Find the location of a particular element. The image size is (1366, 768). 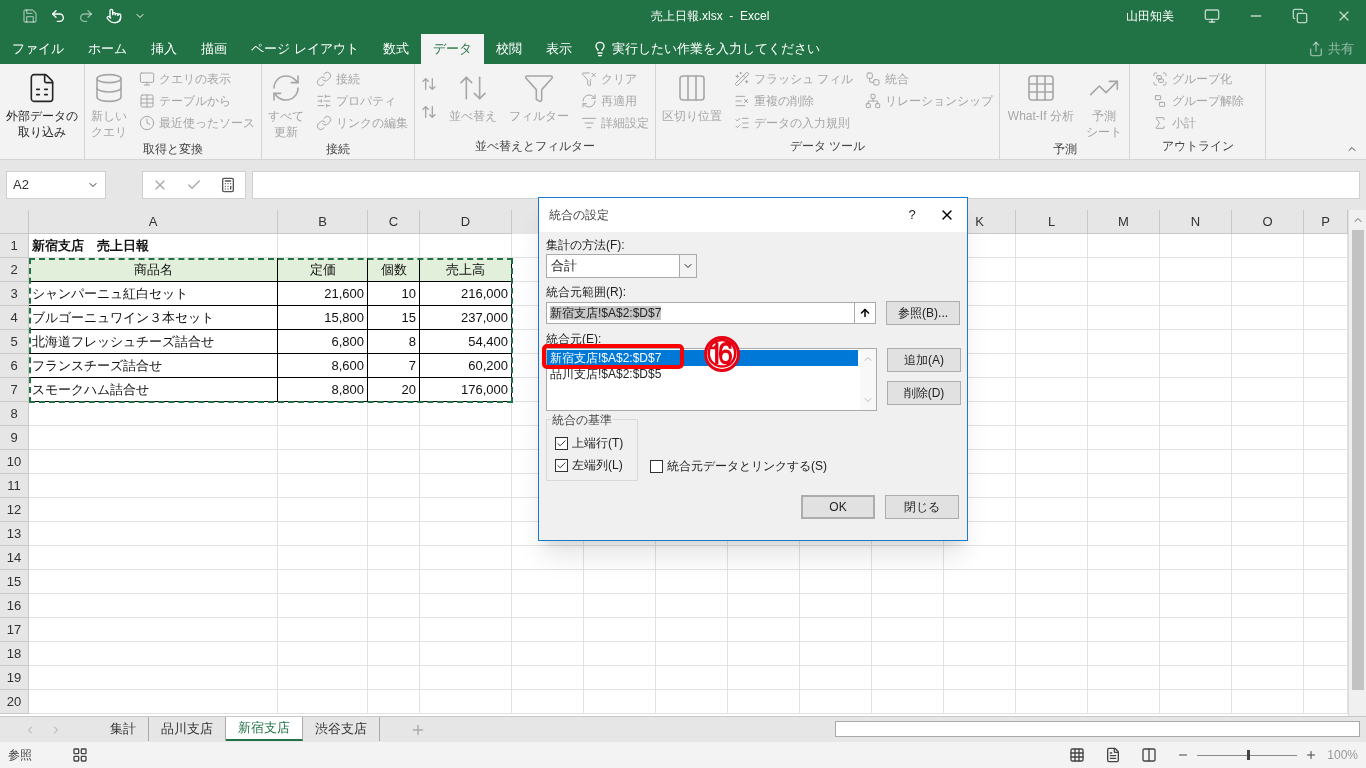

column-header: C is located at coordinates (394, 222).